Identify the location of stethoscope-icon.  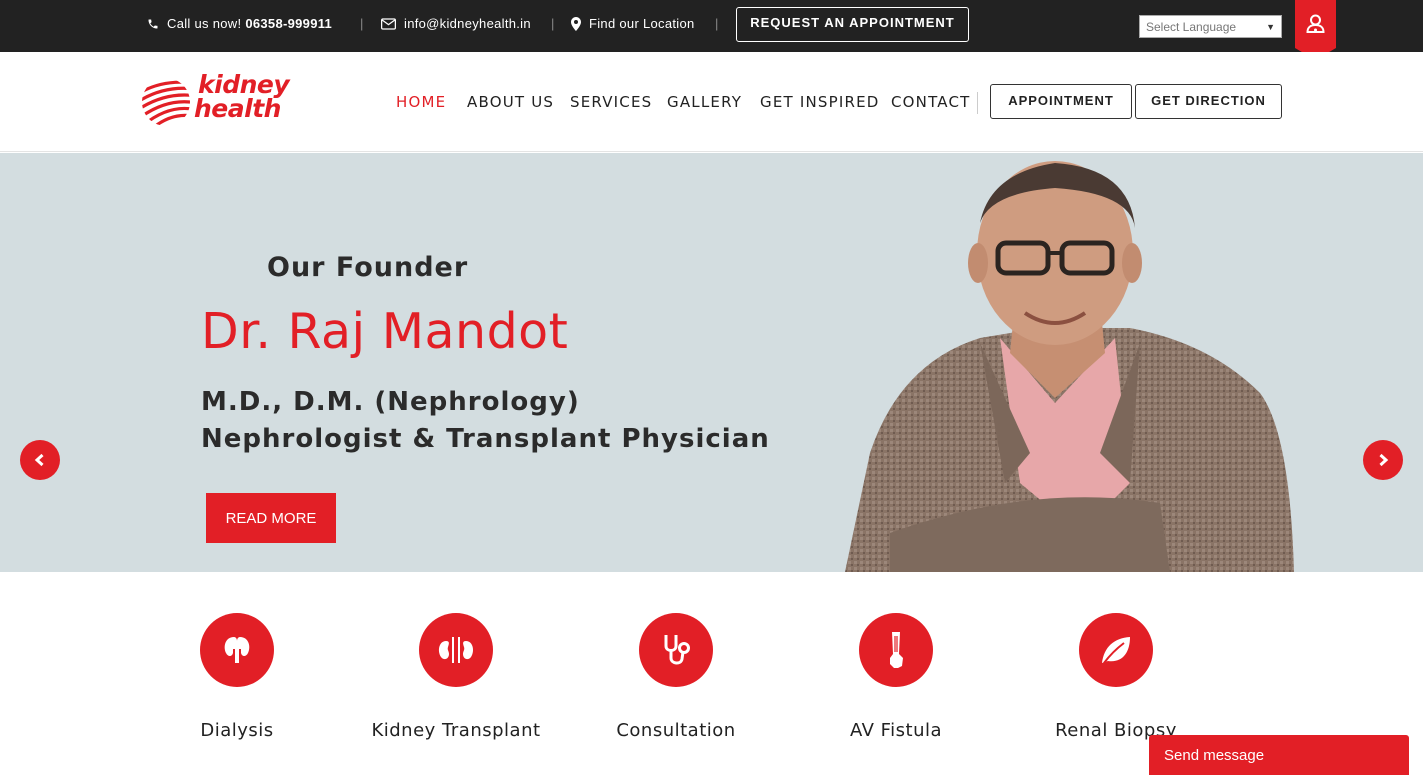
(677, 650).